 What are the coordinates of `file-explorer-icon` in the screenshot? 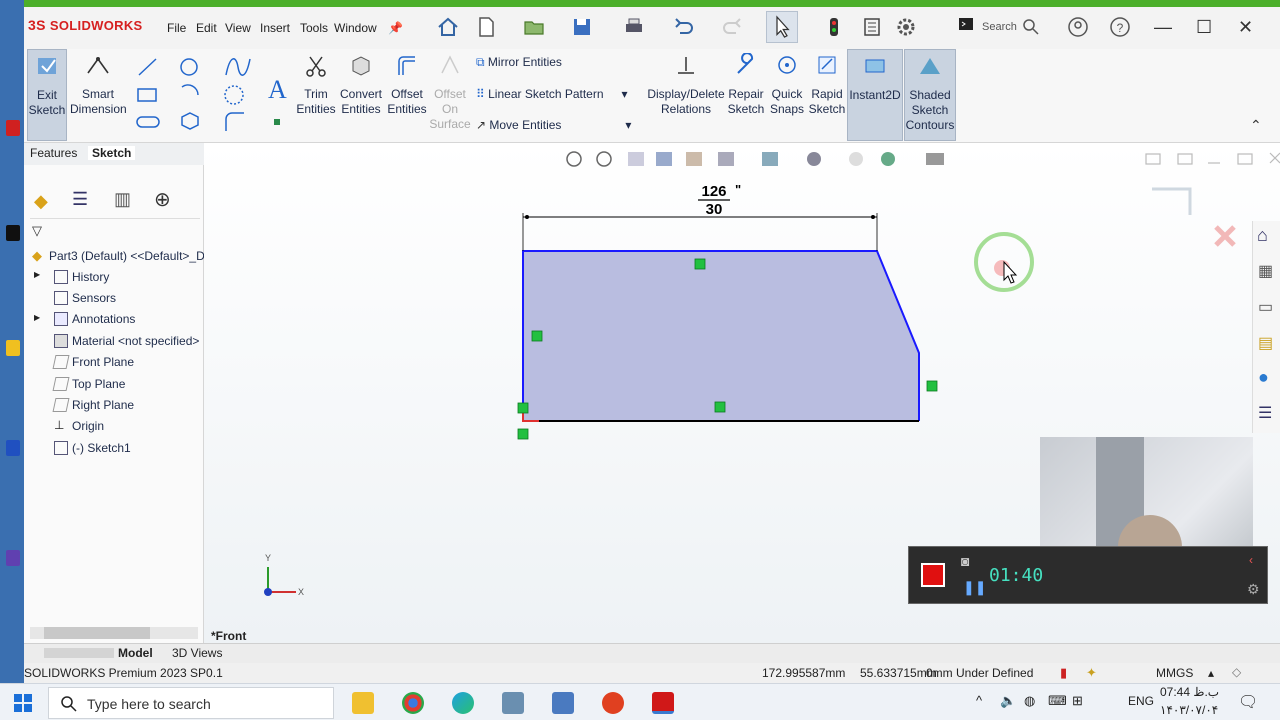 It's located at (363, 703).